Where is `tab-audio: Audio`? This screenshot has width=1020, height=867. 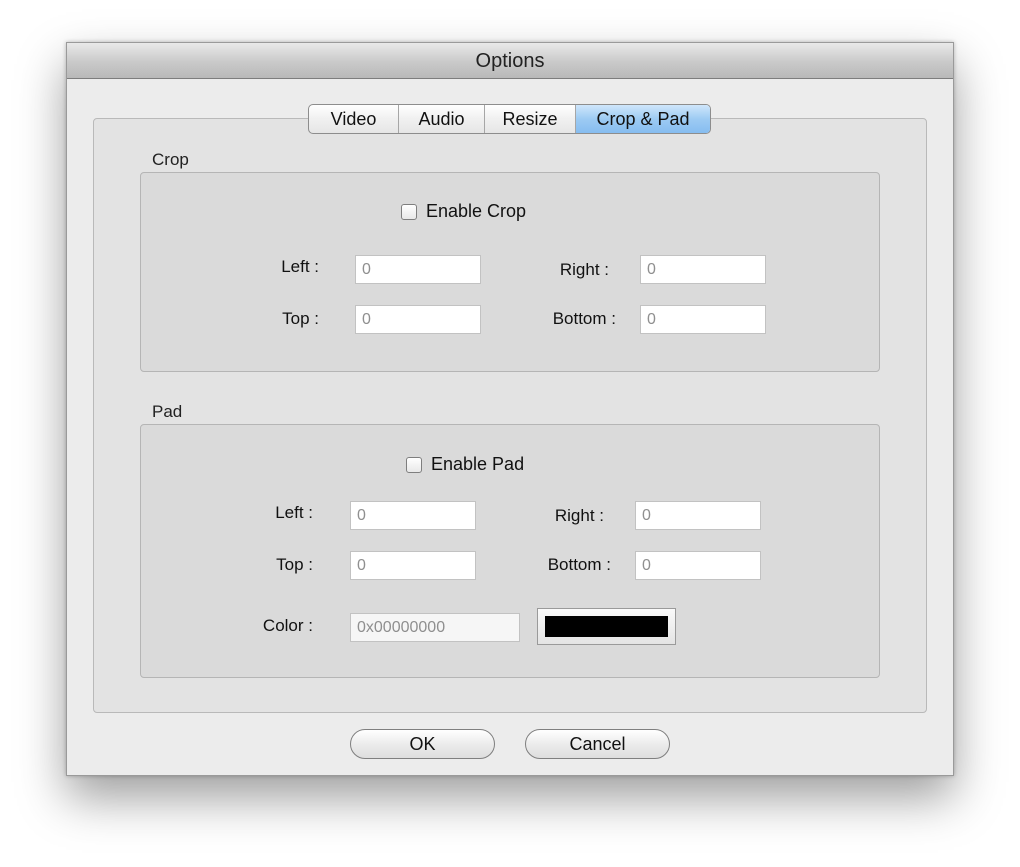
tab-audio: Audio is located at coordinates (442, 119).